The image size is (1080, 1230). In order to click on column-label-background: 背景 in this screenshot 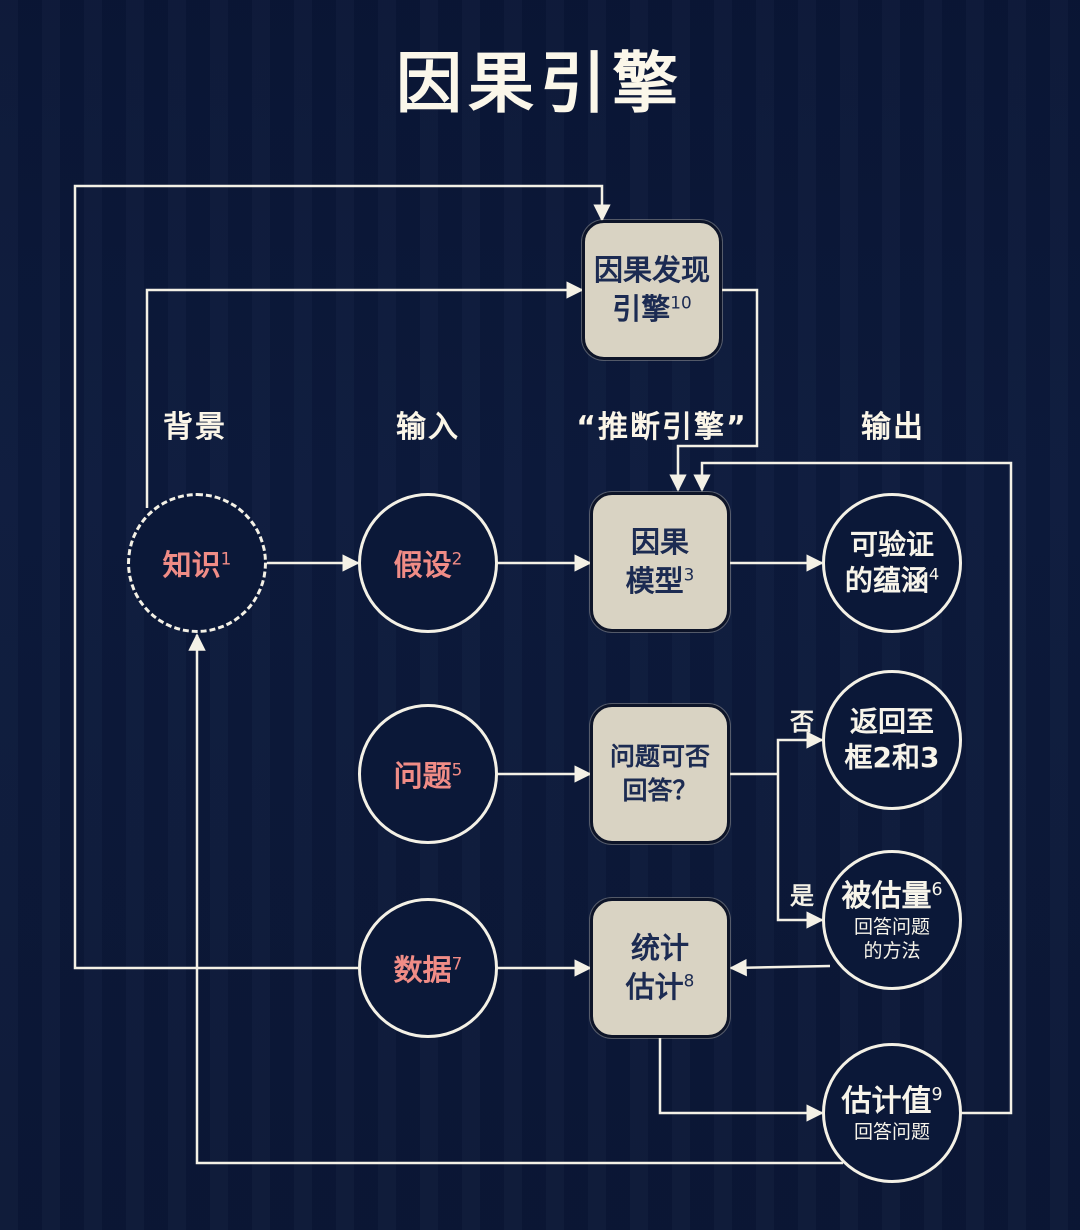, I will do `click(195, 427)`.